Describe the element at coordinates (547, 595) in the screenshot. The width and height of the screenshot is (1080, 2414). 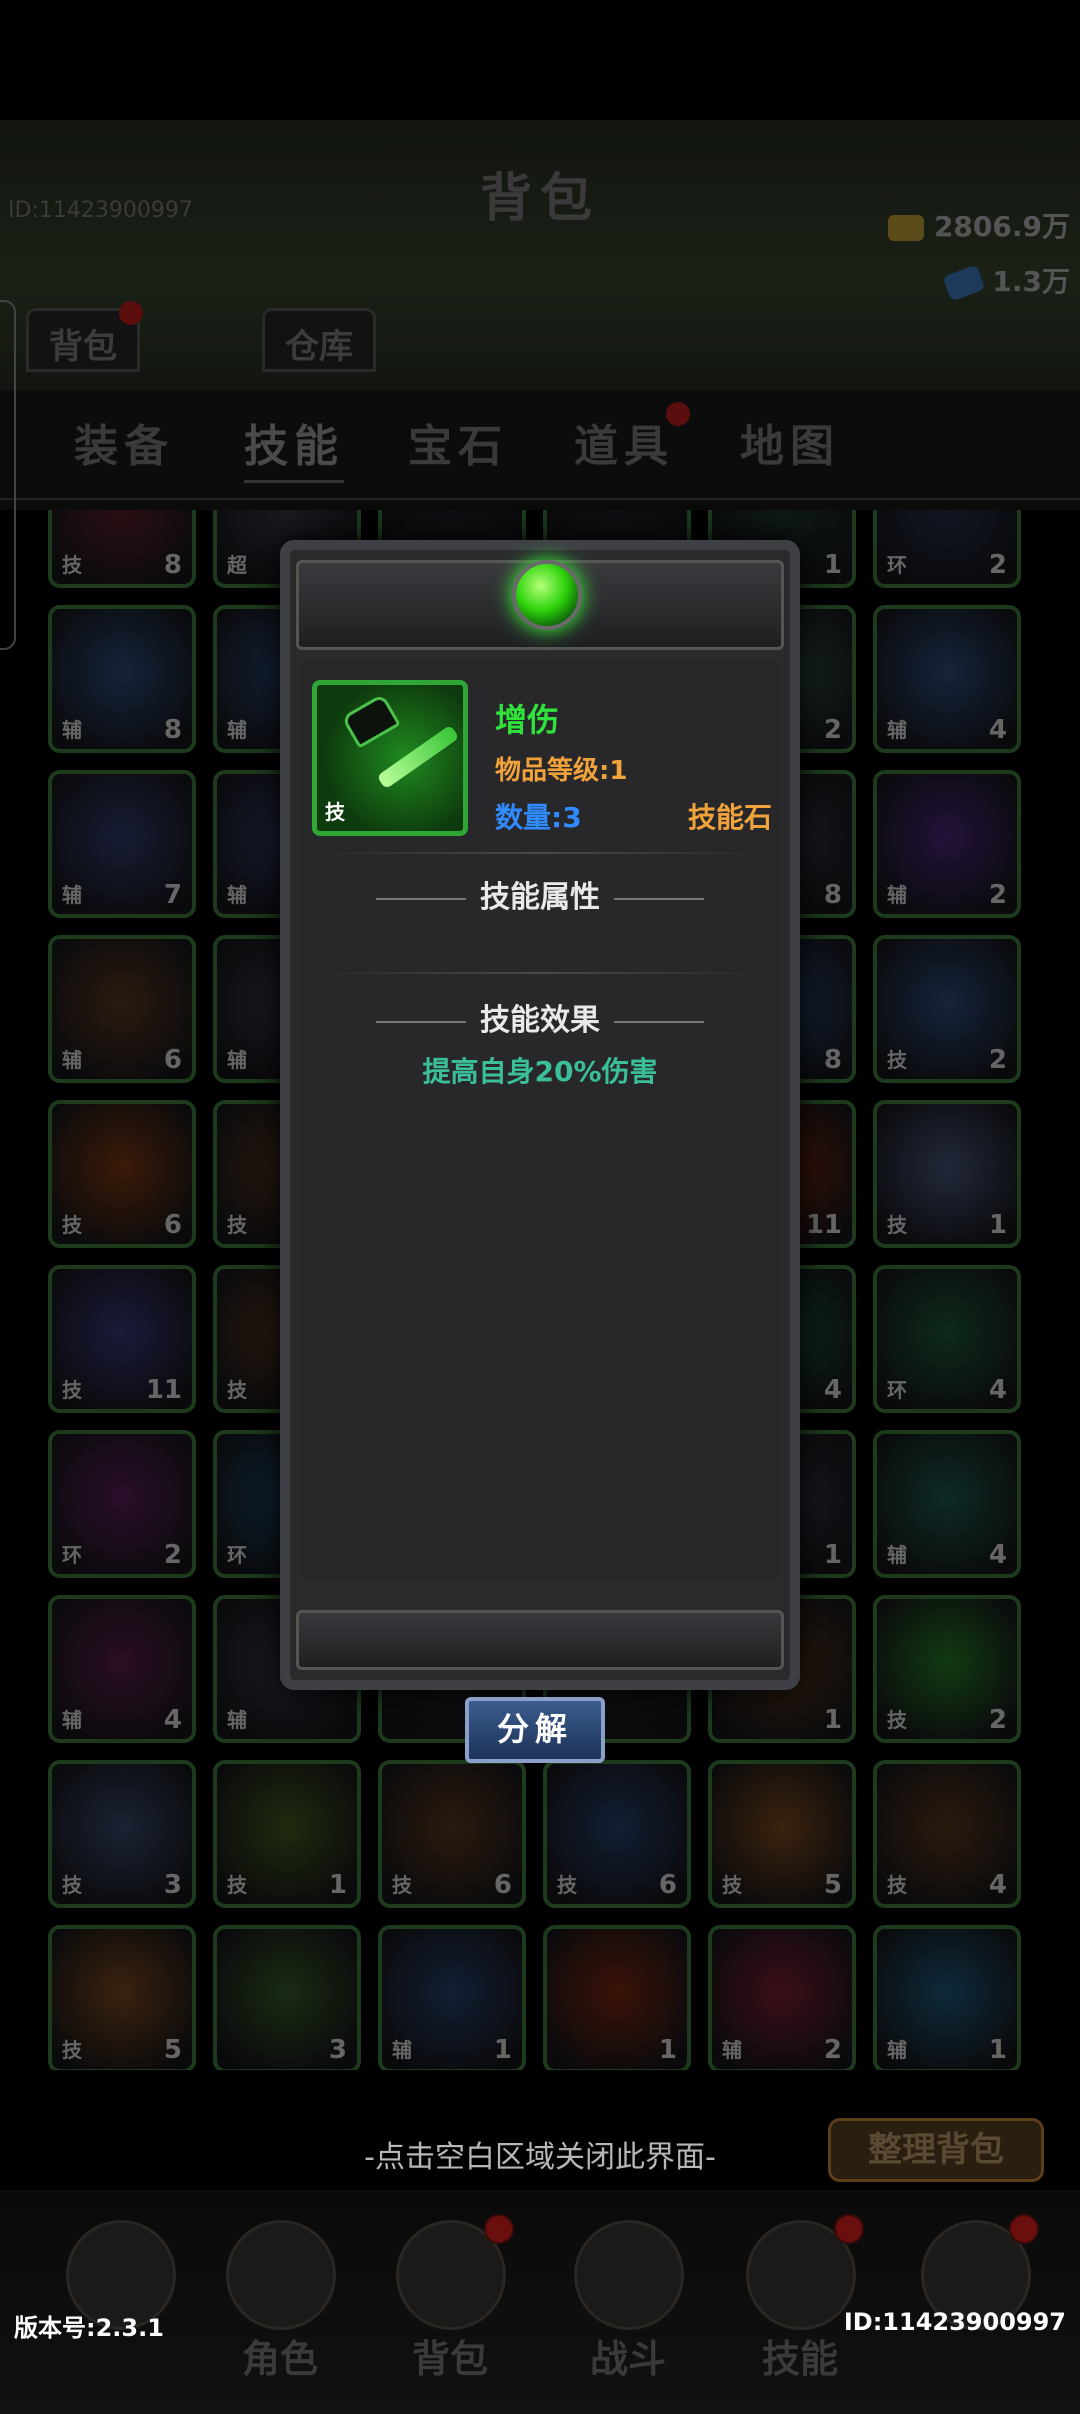
I see `green-orb-icon` at that location.